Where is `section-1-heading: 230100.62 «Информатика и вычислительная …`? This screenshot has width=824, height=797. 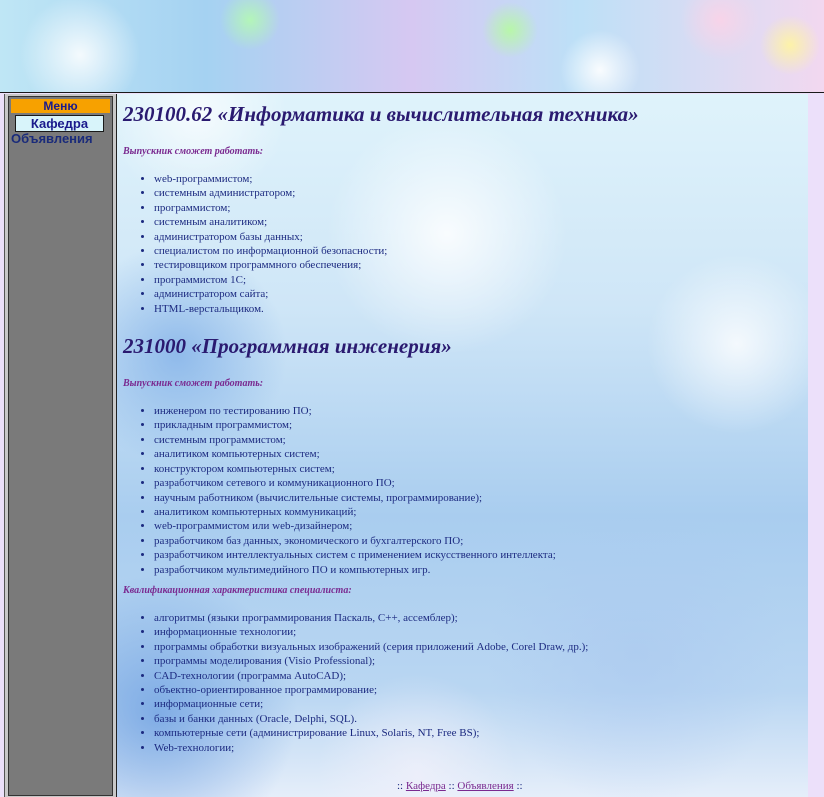 section-1-heading: 230100.62 «Информатика и вычислительная … is located at coordinates (381, 114).